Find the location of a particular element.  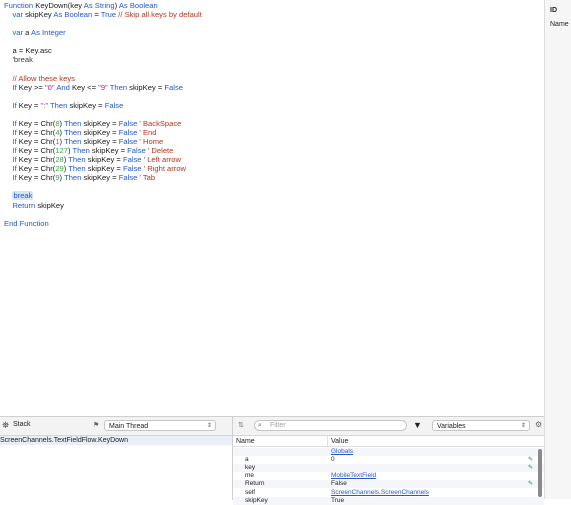

filter-input: ⌕ Filter is located at coordinates (330, 425).